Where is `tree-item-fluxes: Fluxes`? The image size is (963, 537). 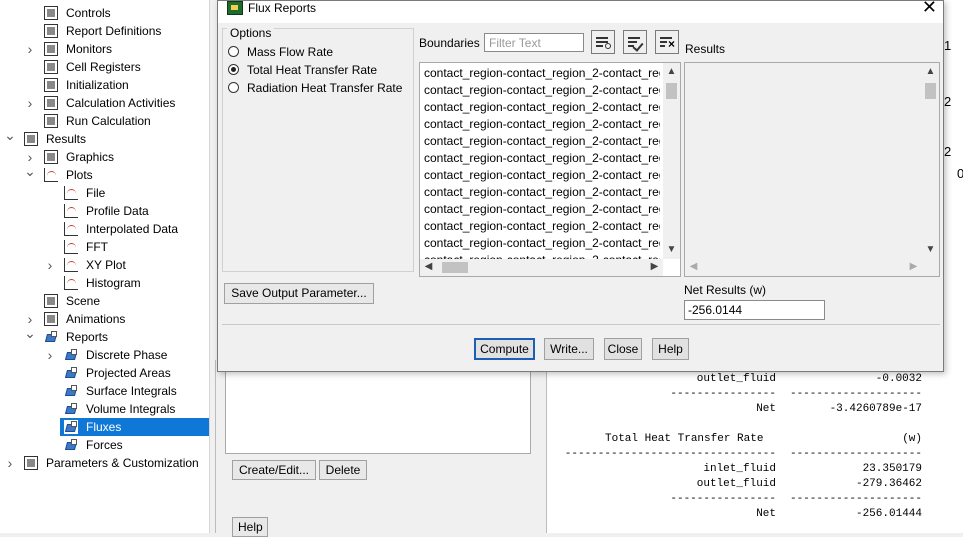 tree-item-fluxes: Fluxes is located at coordinates (134, 427).